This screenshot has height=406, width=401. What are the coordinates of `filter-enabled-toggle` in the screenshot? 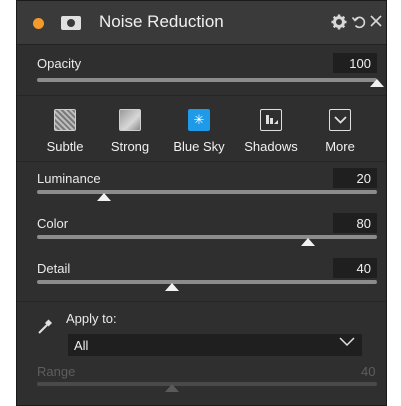 It's located at (38, 23).